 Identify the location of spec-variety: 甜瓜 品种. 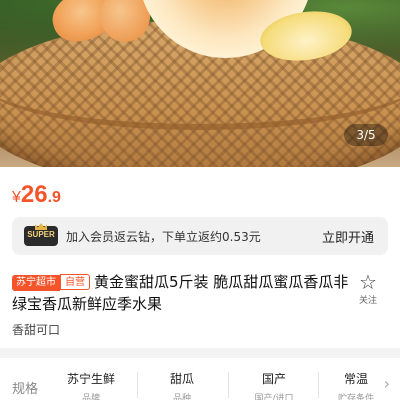
(182, 385).